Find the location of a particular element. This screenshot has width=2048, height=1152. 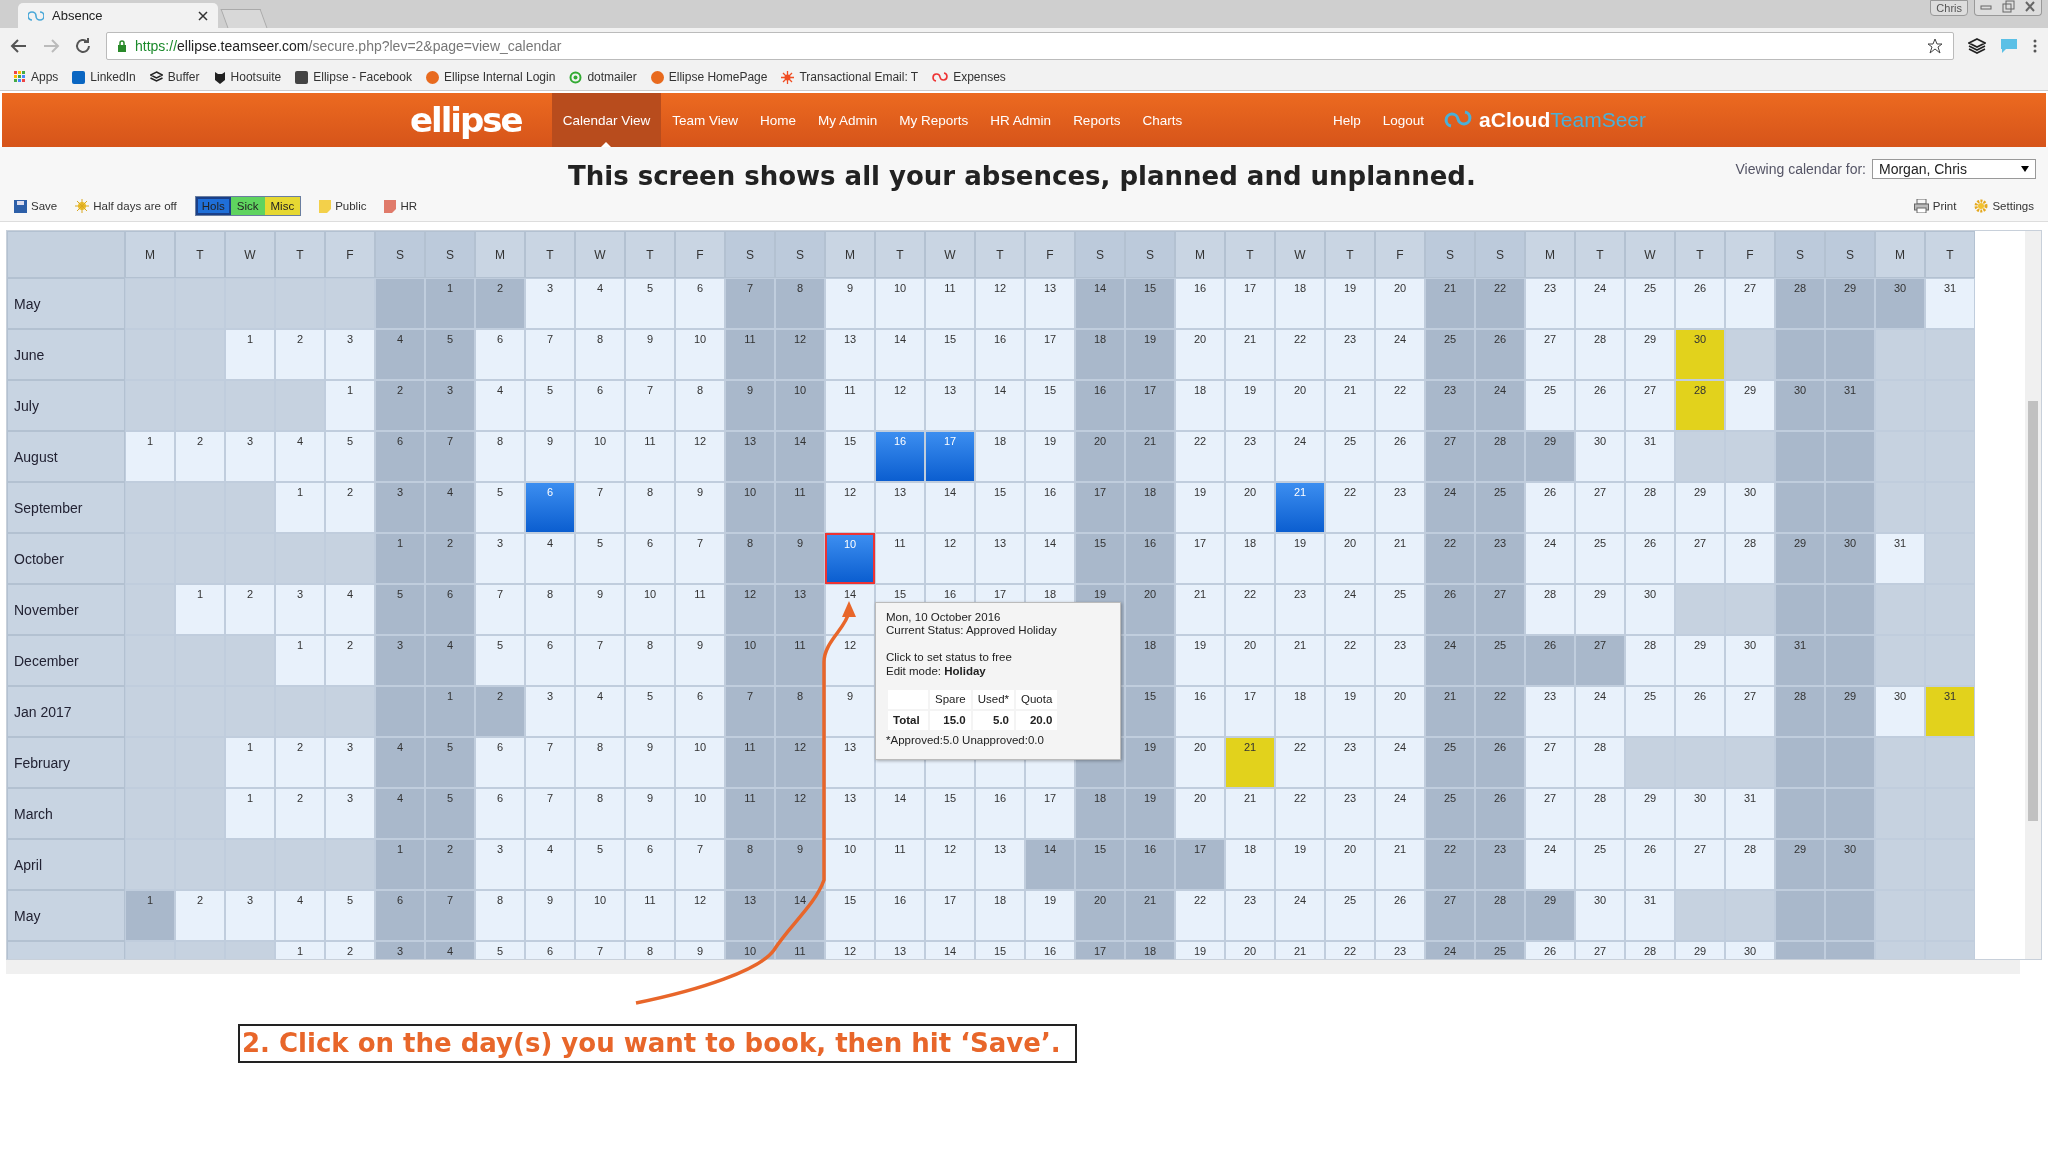

day-cell: 11 is located at coordinates (900, 558).